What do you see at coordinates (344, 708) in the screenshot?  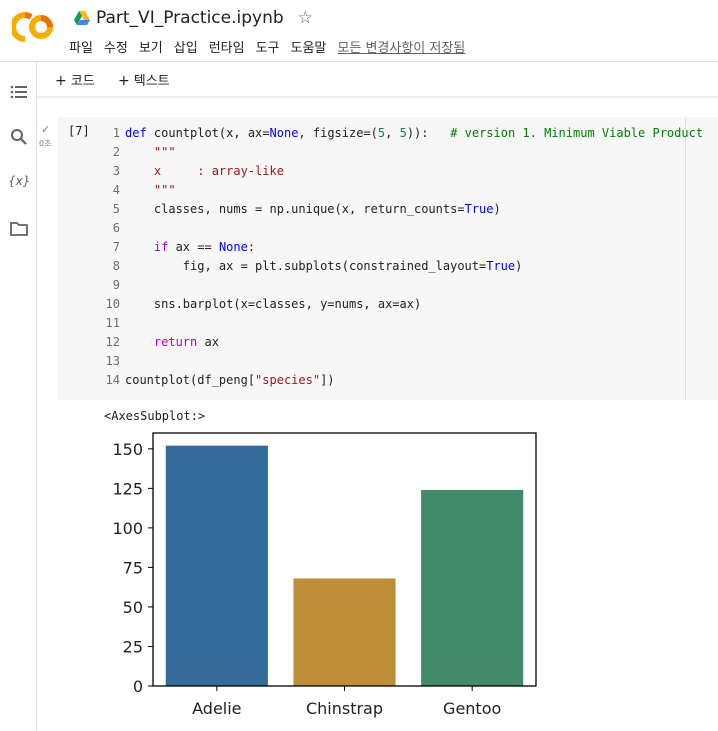 I see `x-tick-label: Chinstrap` at bounding box center [344, 708].